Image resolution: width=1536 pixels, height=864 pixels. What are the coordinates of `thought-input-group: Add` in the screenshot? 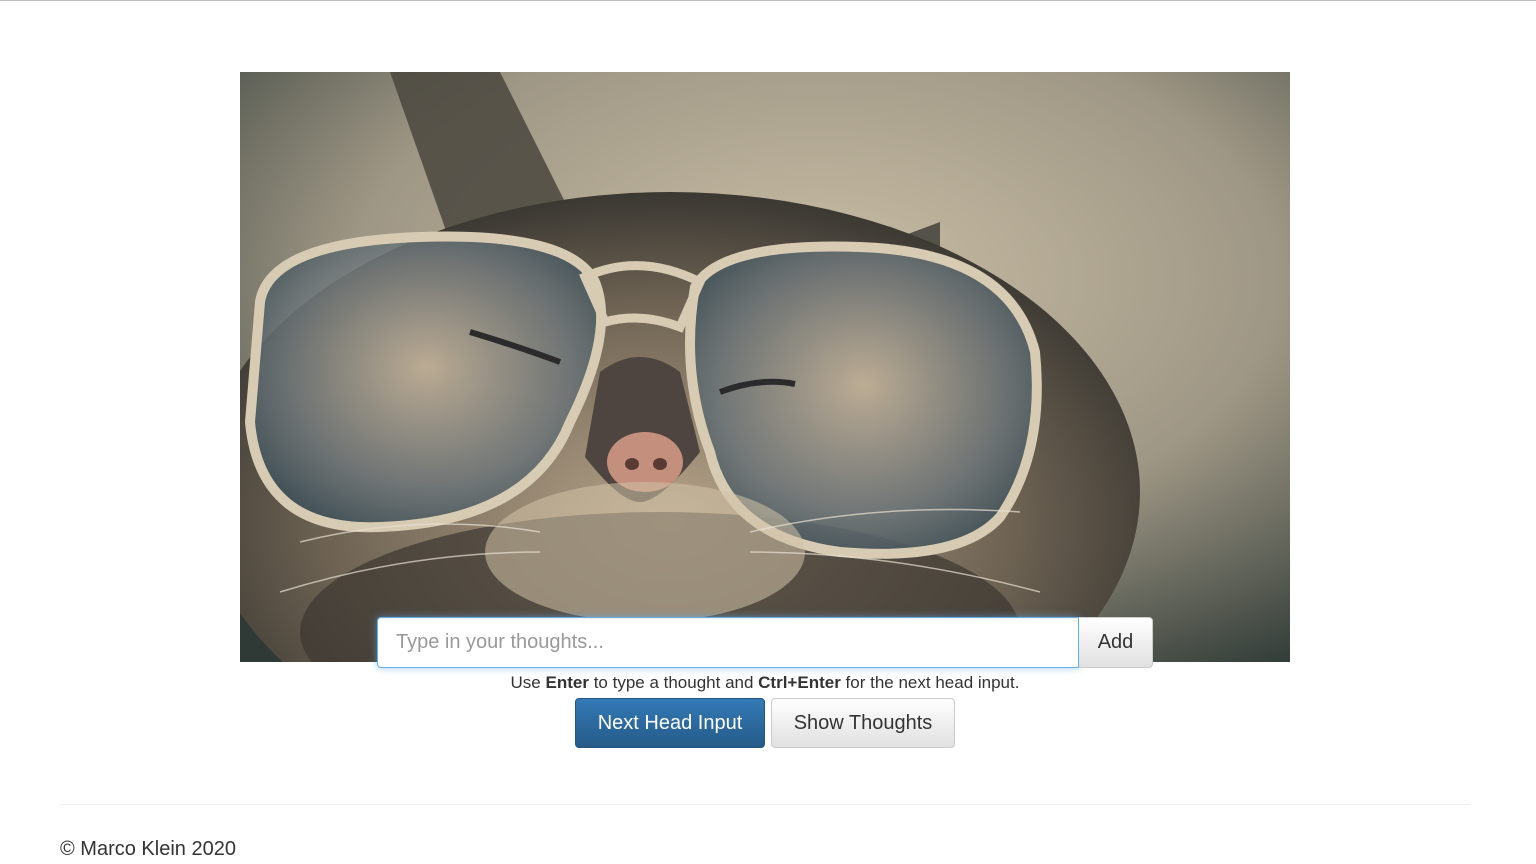 It's located at (765, 642).